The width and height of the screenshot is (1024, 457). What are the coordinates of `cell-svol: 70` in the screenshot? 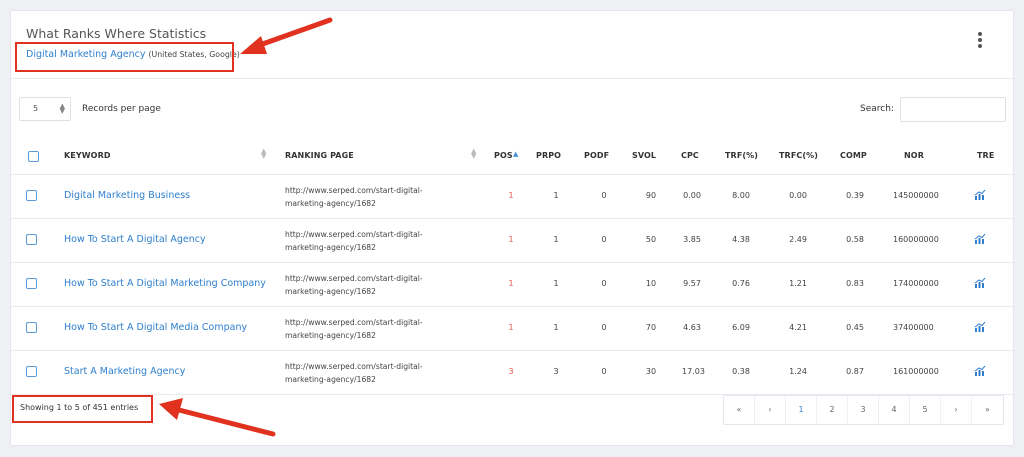 It's located at (651, 327).